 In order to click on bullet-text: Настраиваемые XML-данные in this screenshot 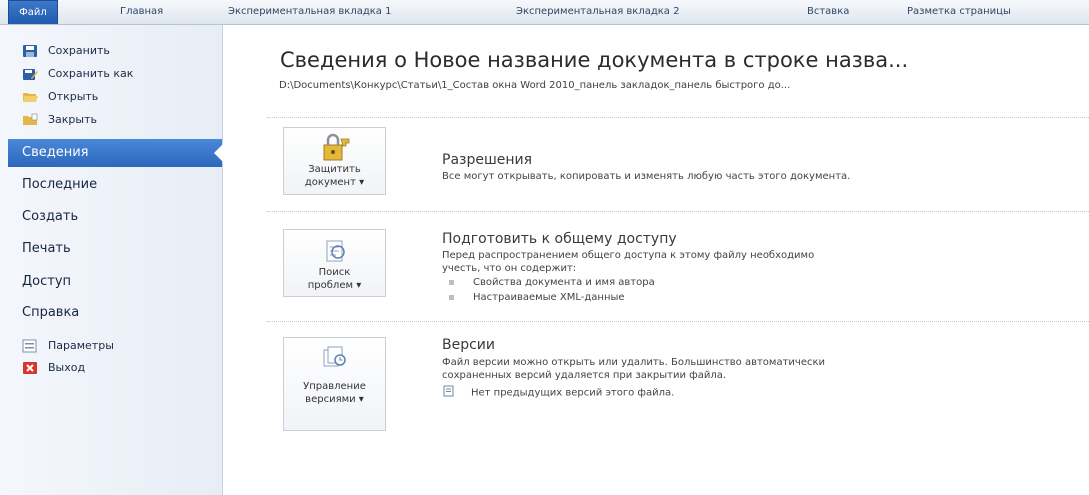, I will do `click(549, 297)`.